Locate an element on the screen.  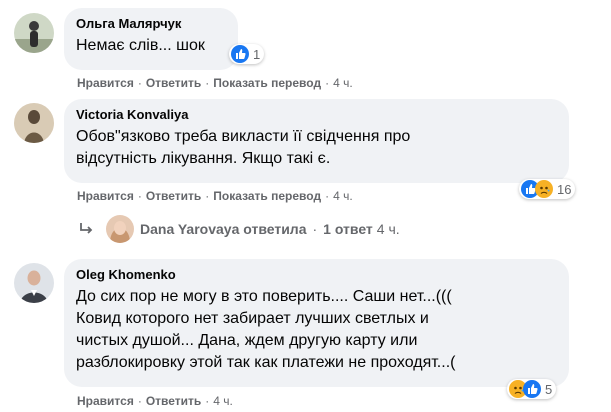
reaction-summary: 16 is located at coordinates (547, 189).